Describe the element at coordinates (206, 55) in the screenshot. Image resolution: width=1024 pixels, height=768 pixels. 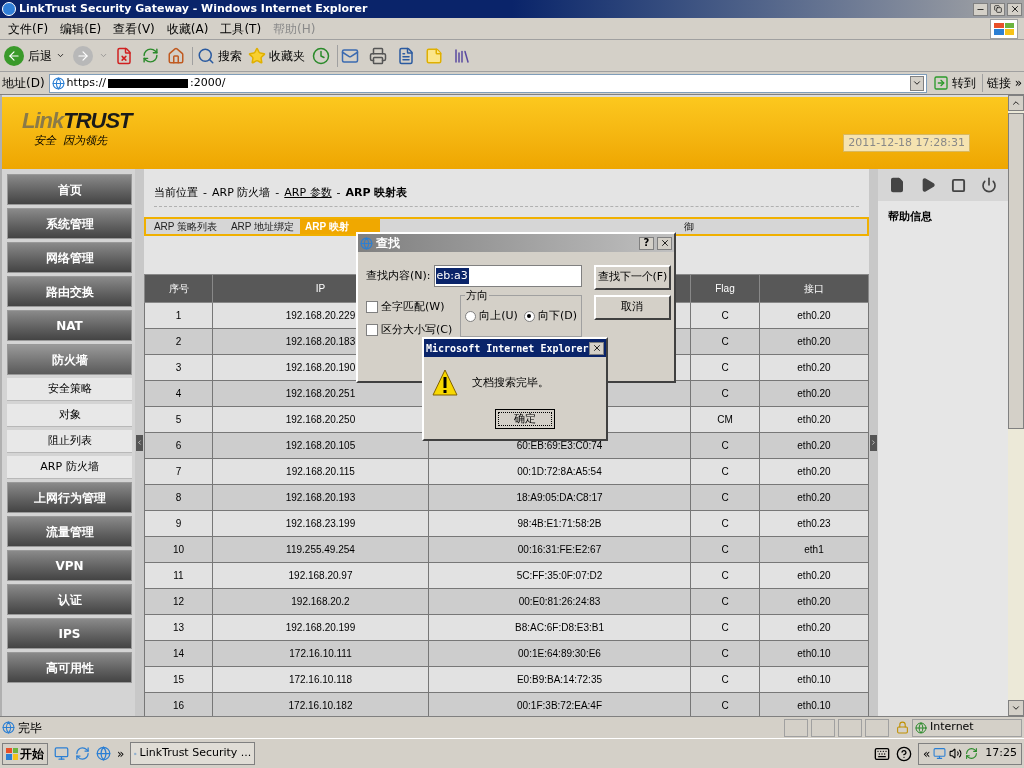
I see `search-icon` at that location.